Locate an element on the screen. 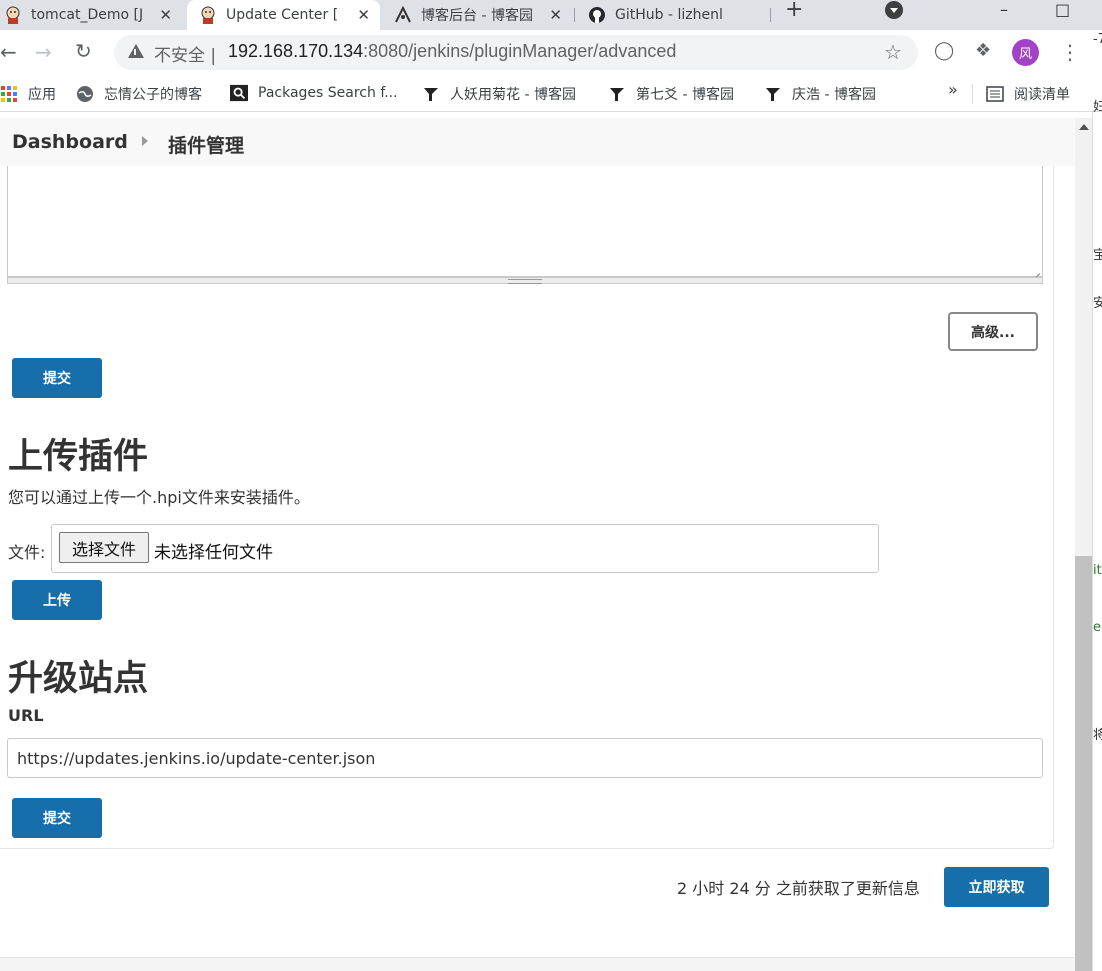 The width and height of the screenshot is (1102, 971). browser-tab-cnblogs-admin: 博客后台 - 博客园 ✕ is located at coordinates (477, 15).